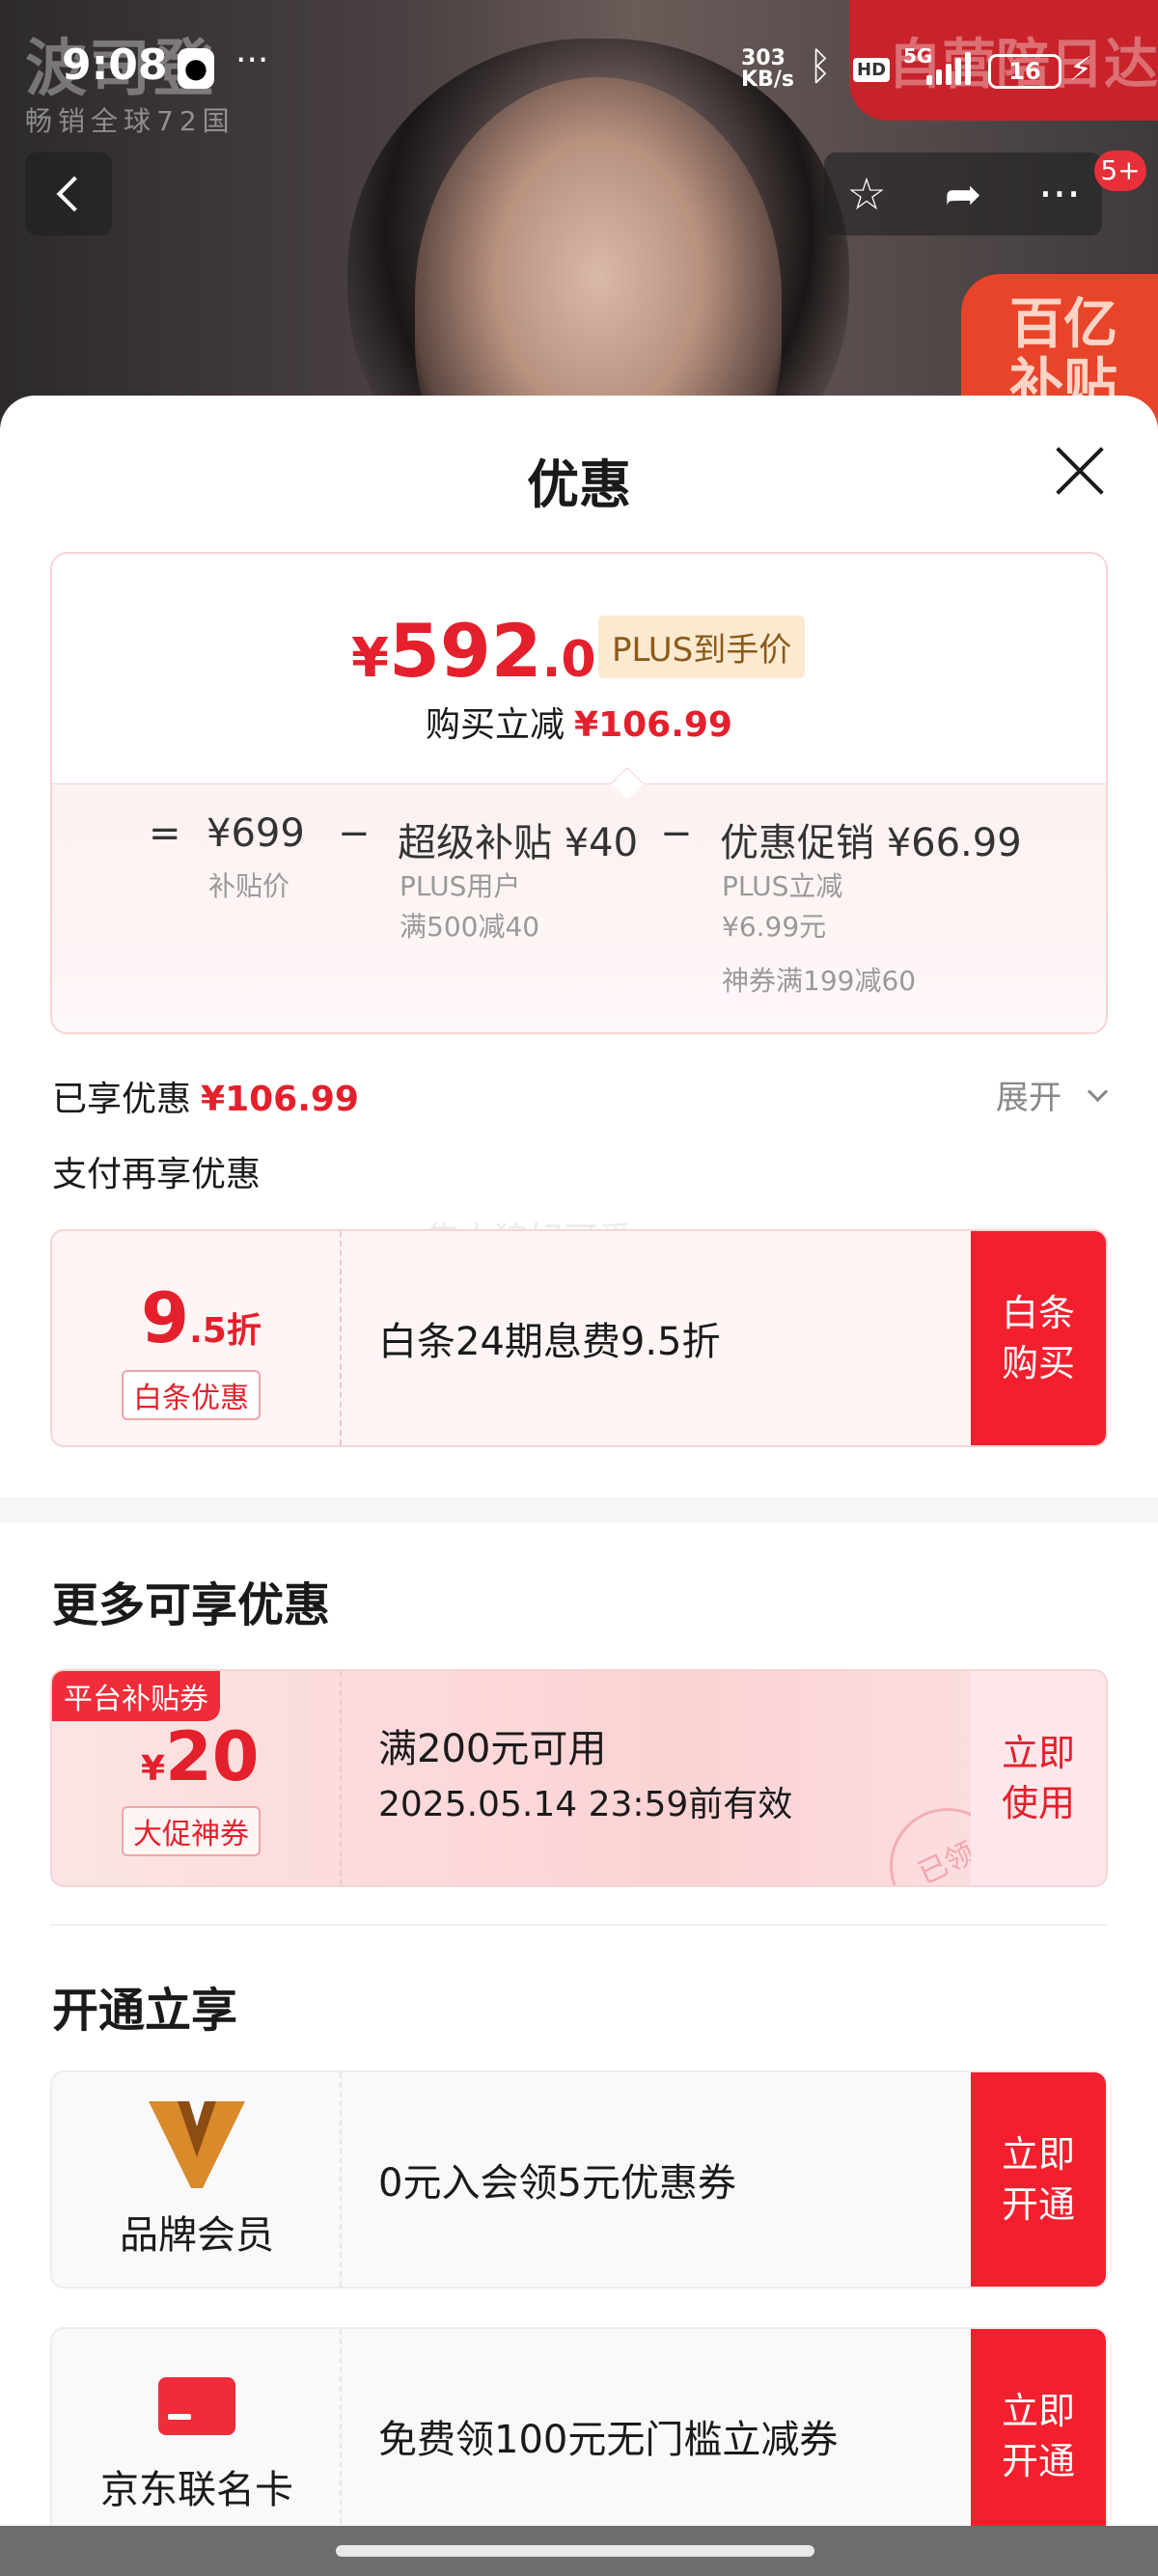  I want to click on jd-card-desc: 免费领100元无门槛立减券, so click(608, 2440).